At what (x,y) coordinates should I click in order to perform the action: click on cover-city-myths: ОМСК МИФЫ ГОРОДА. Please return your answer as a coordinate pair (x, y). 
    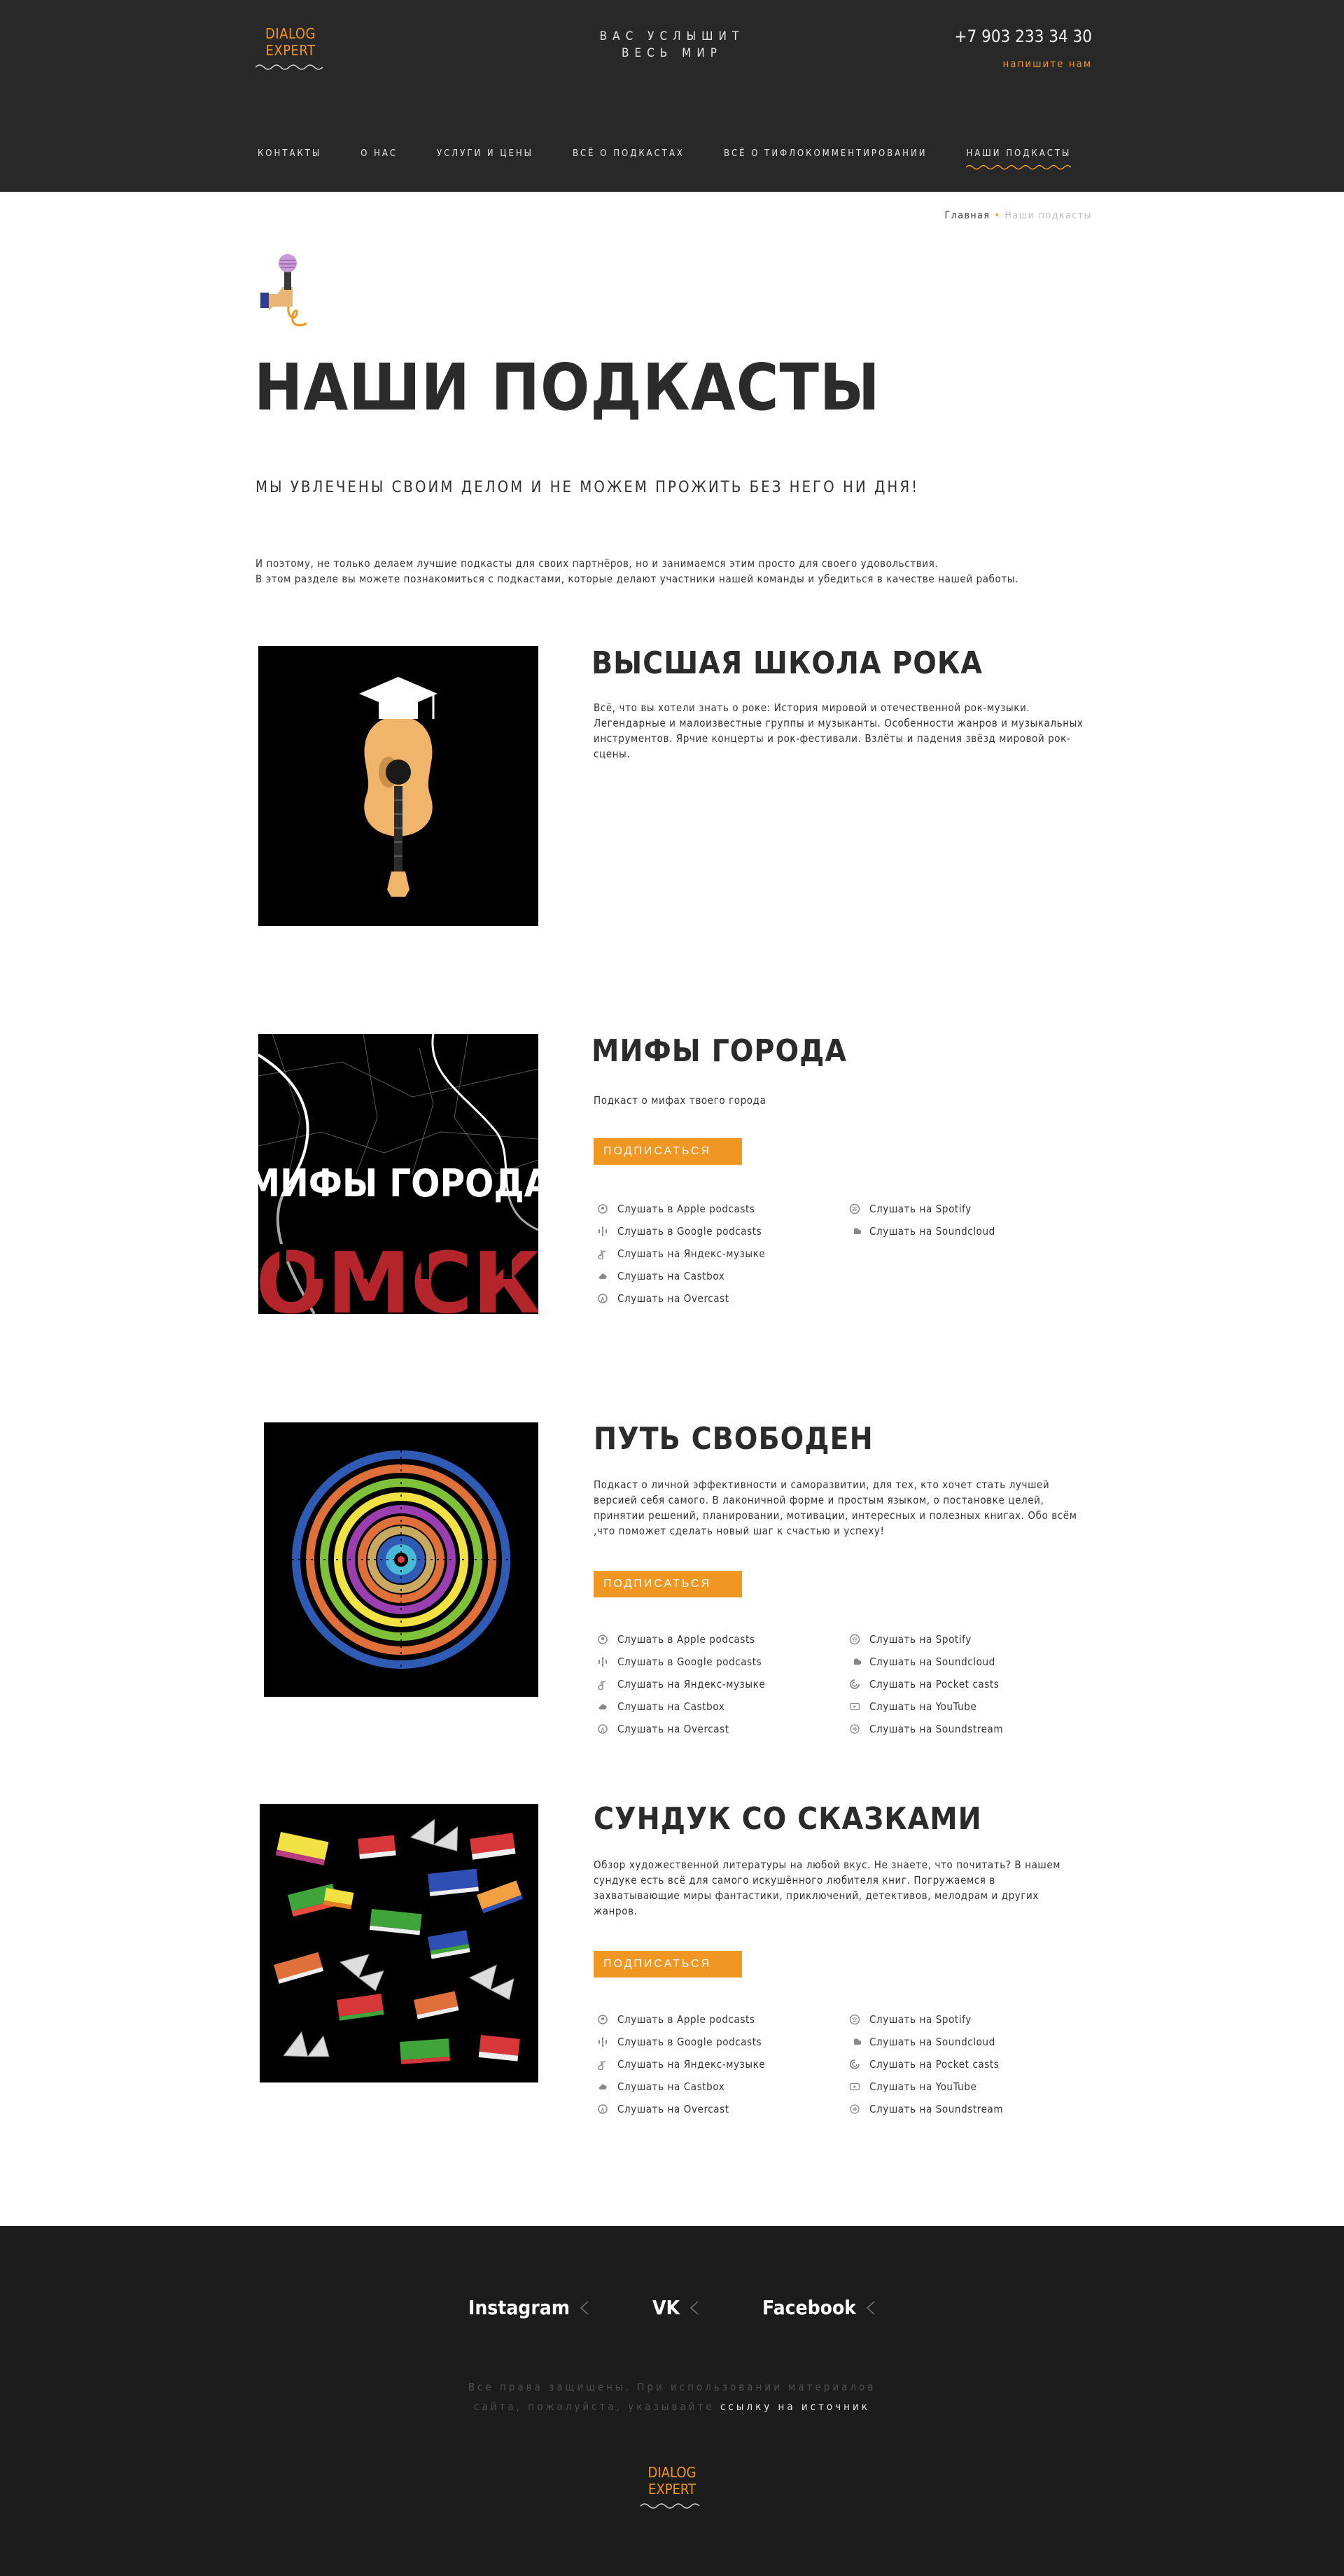
    Looking at the image, I should click on (398, 1174).